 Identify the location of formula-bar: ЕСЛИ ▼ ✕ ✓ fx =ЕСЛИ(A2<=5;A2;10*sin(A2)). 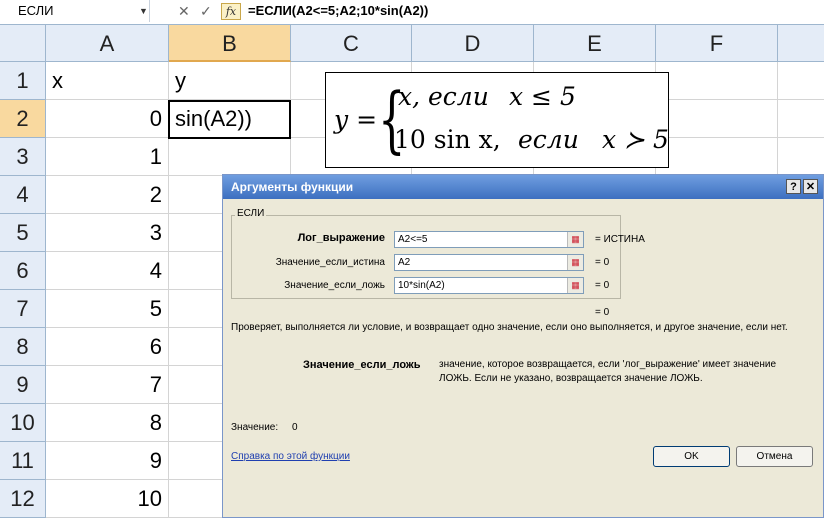
(412, 12).